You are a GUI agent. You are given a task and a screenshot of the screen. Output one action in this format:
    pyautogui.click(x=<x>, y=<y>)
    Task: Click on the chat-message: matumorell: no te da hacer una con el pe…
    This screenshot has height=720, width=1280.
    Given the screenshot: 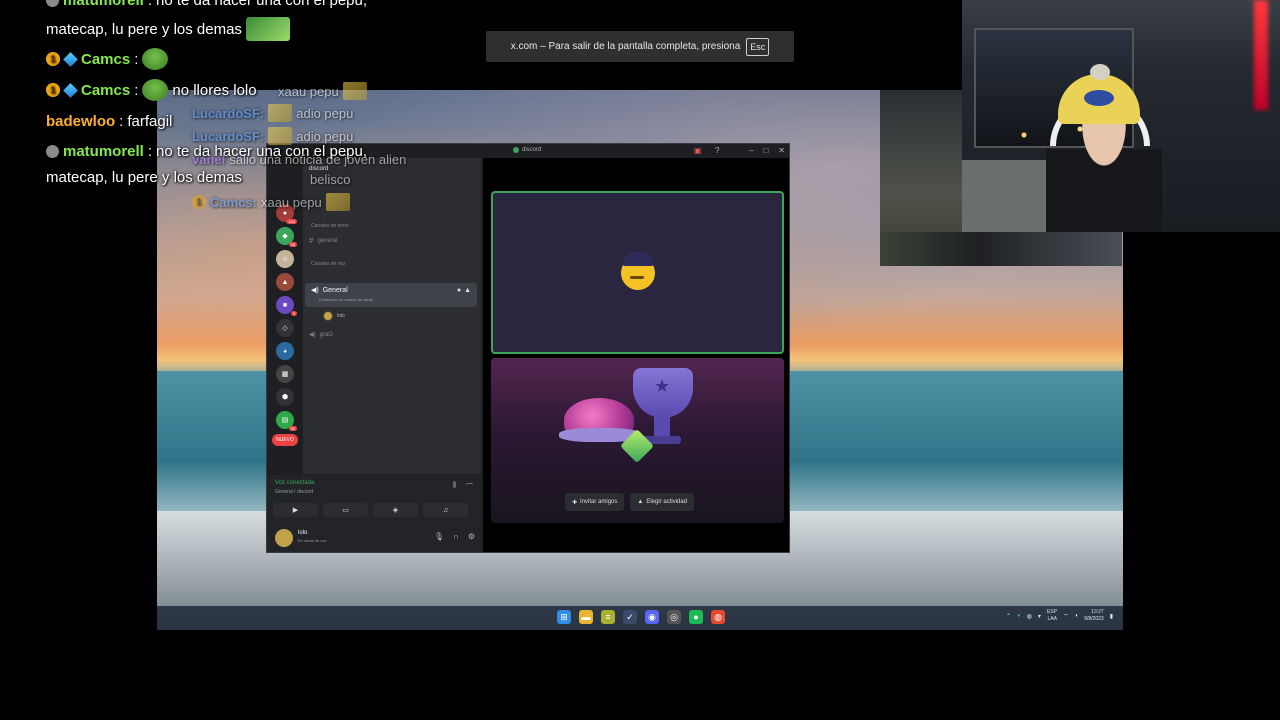 What is the action you would take?
    pyautogui.click(x=206, y=4)
    